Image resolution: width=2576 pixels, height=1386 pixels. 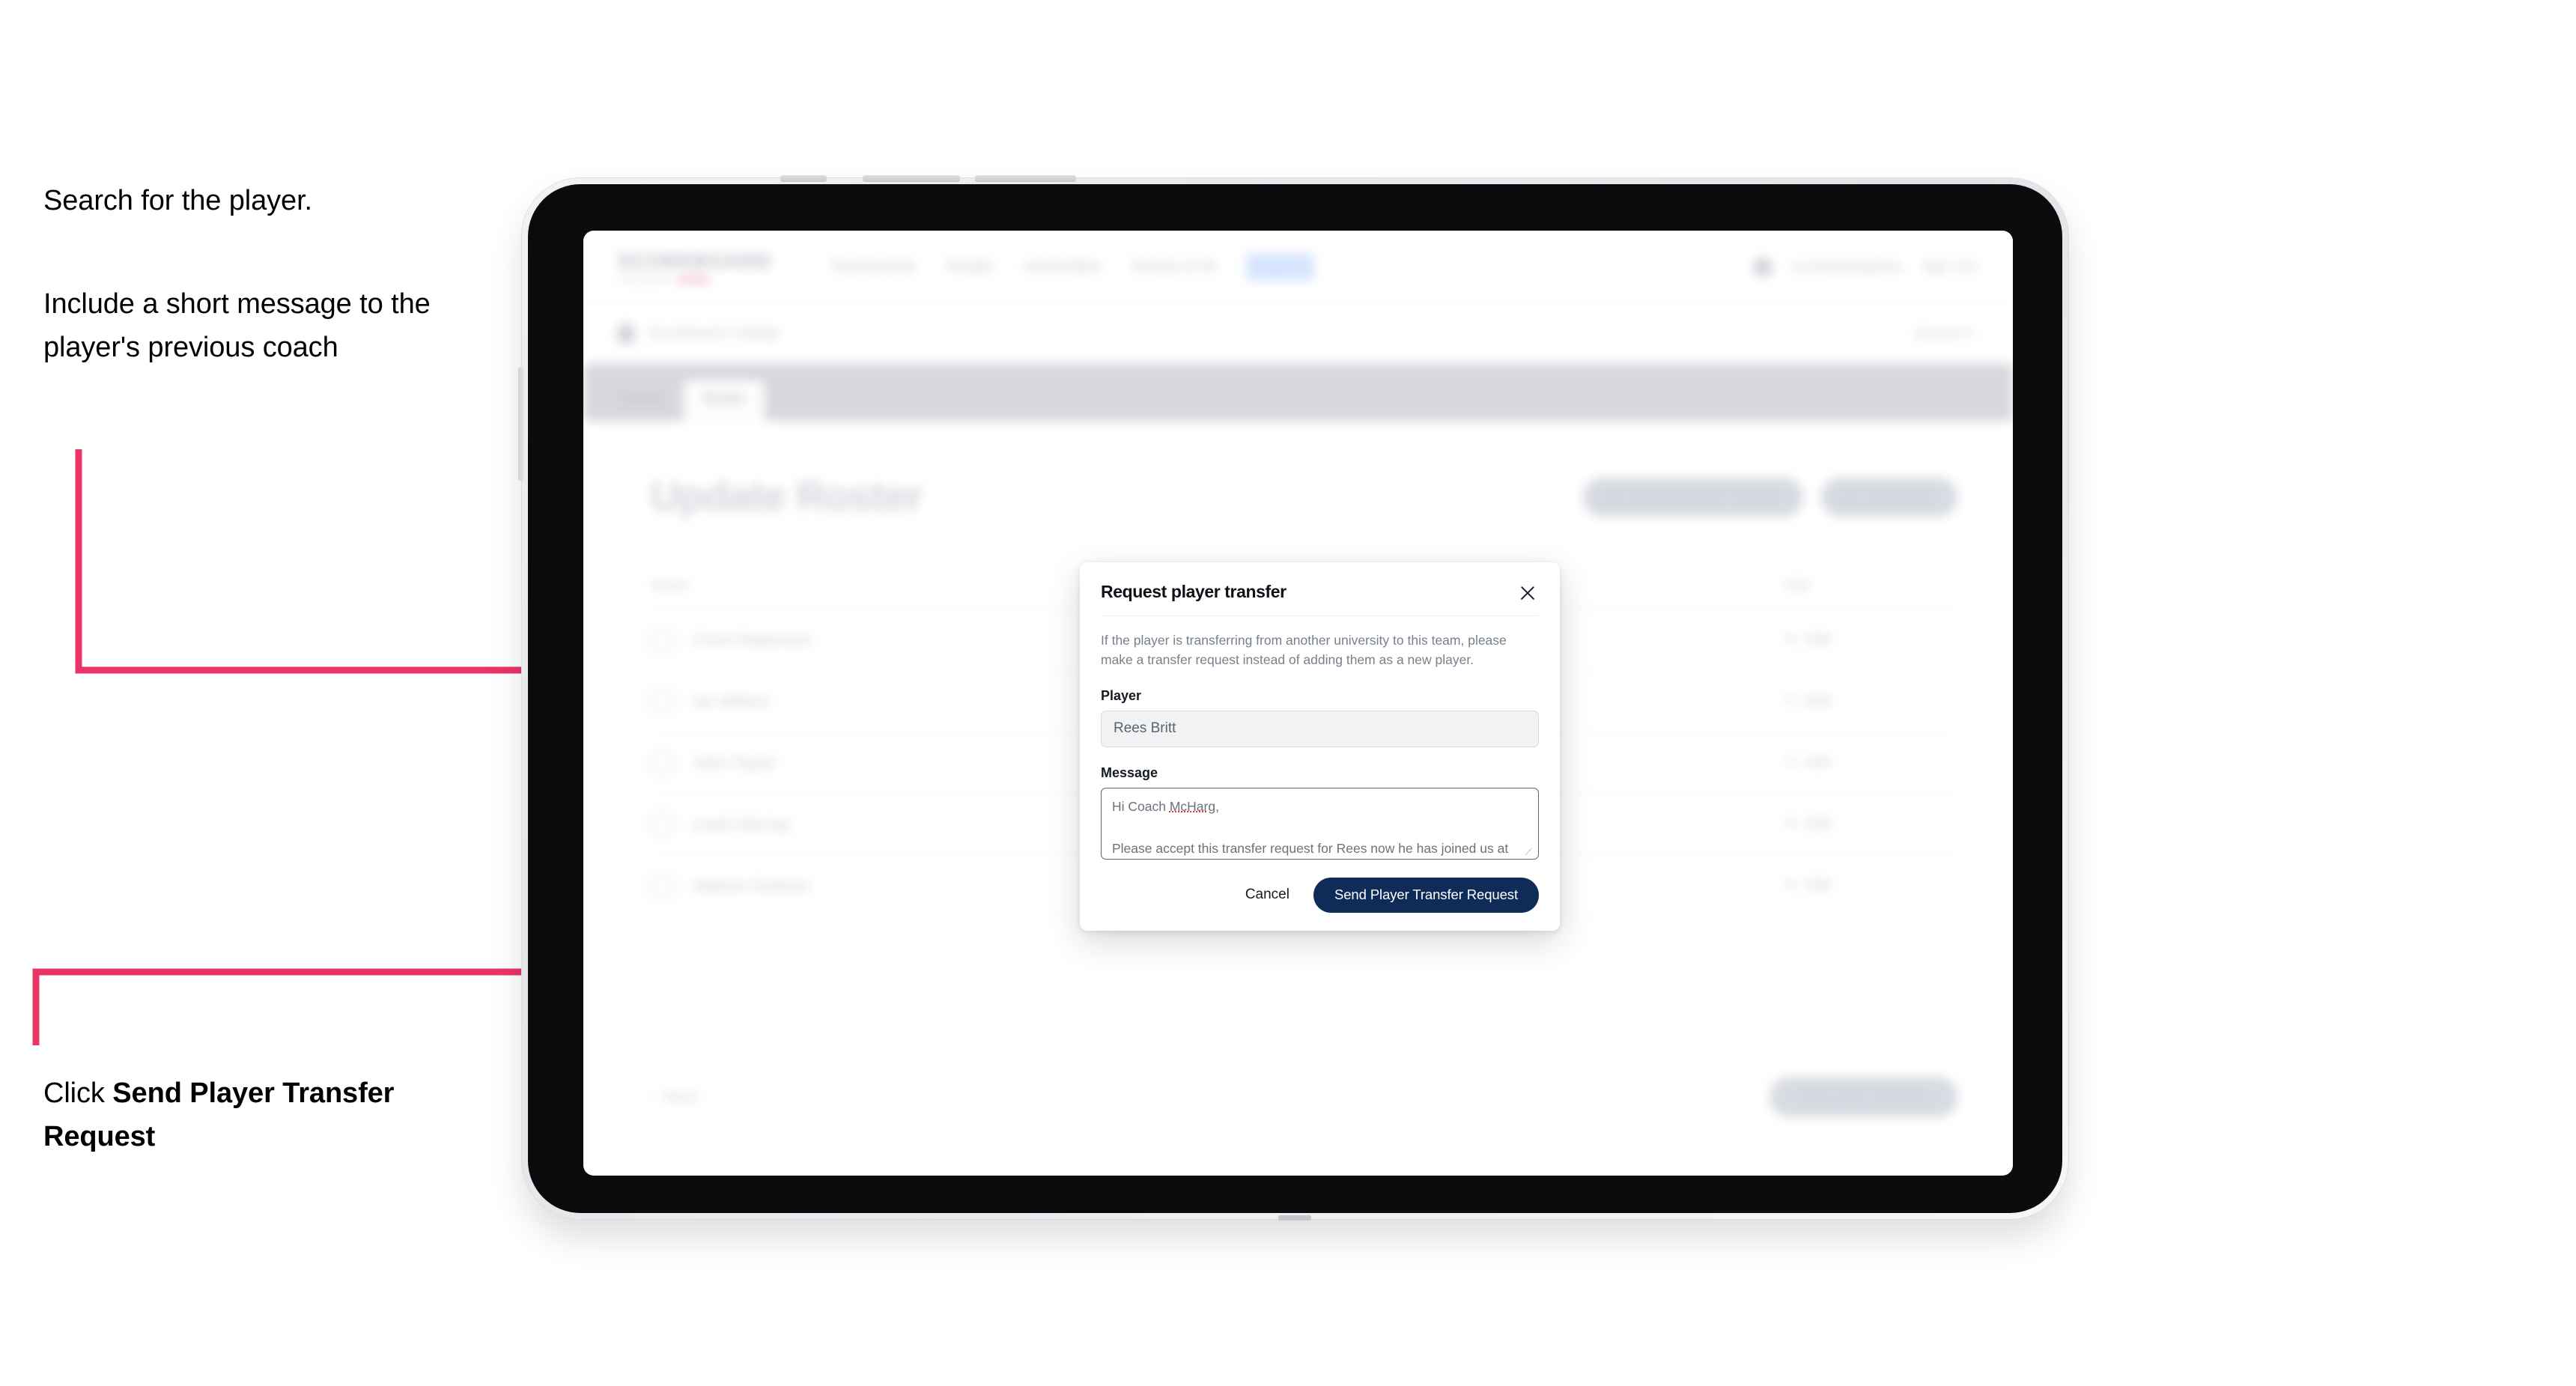 I want to click on resize-grip-icon: ⟋, so click(x=1529, y=853).